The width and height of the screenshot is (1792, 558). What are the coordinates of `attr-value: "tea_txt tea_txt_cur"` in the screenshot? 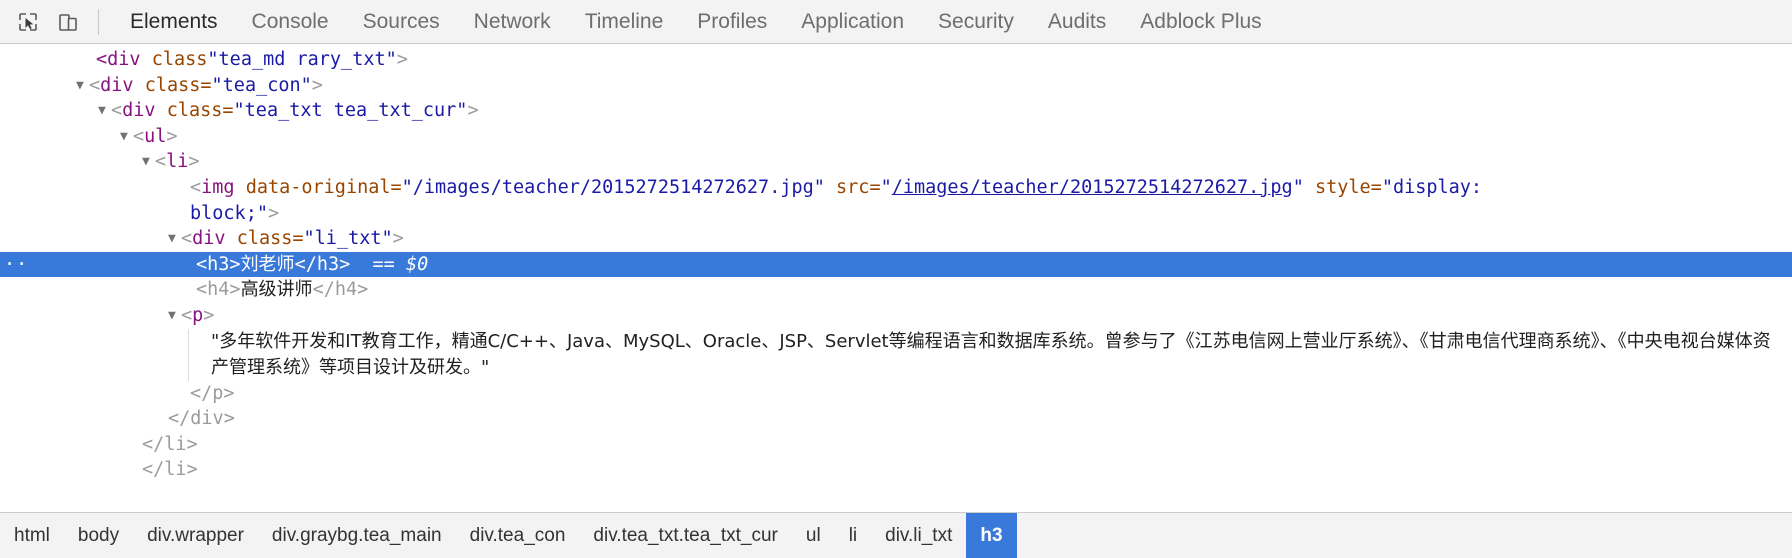 It's located at (350, 111).